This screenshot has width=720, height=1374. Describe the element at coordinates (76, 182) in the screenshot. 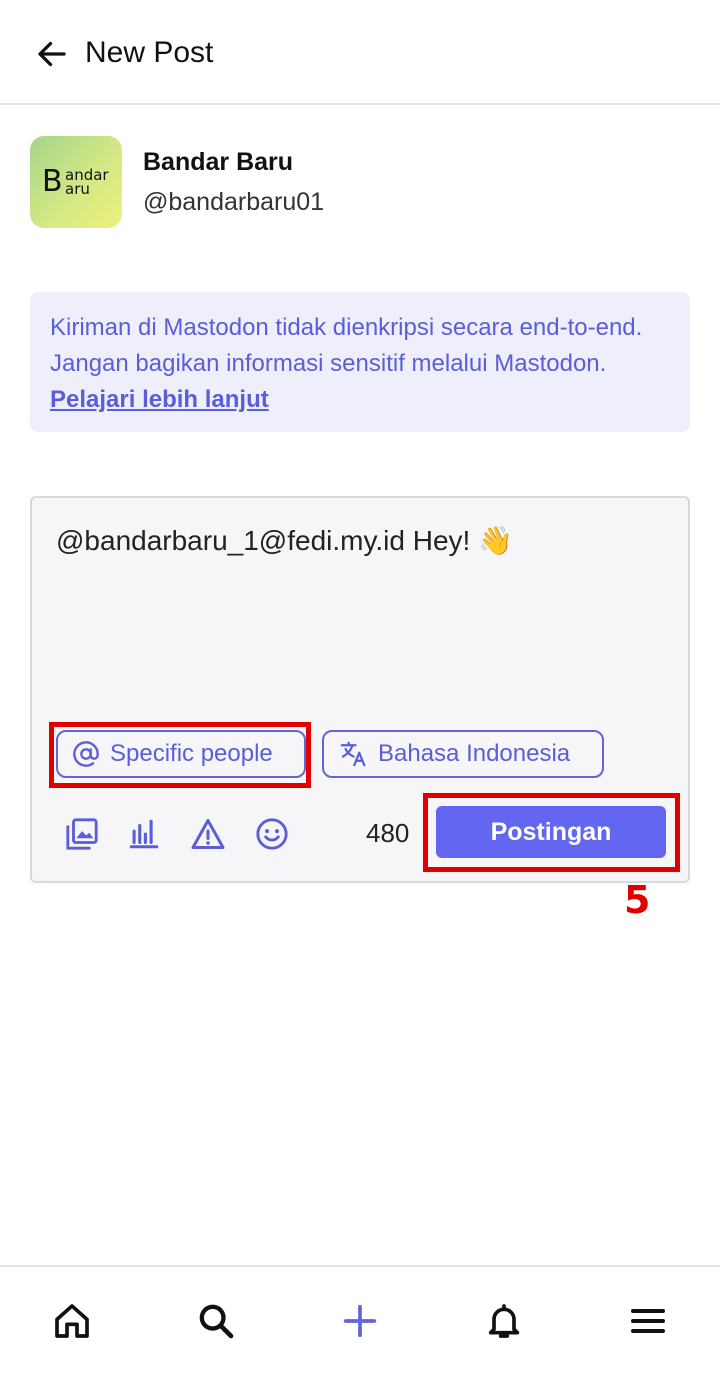

I see `avatar: B andar aru` at that location.